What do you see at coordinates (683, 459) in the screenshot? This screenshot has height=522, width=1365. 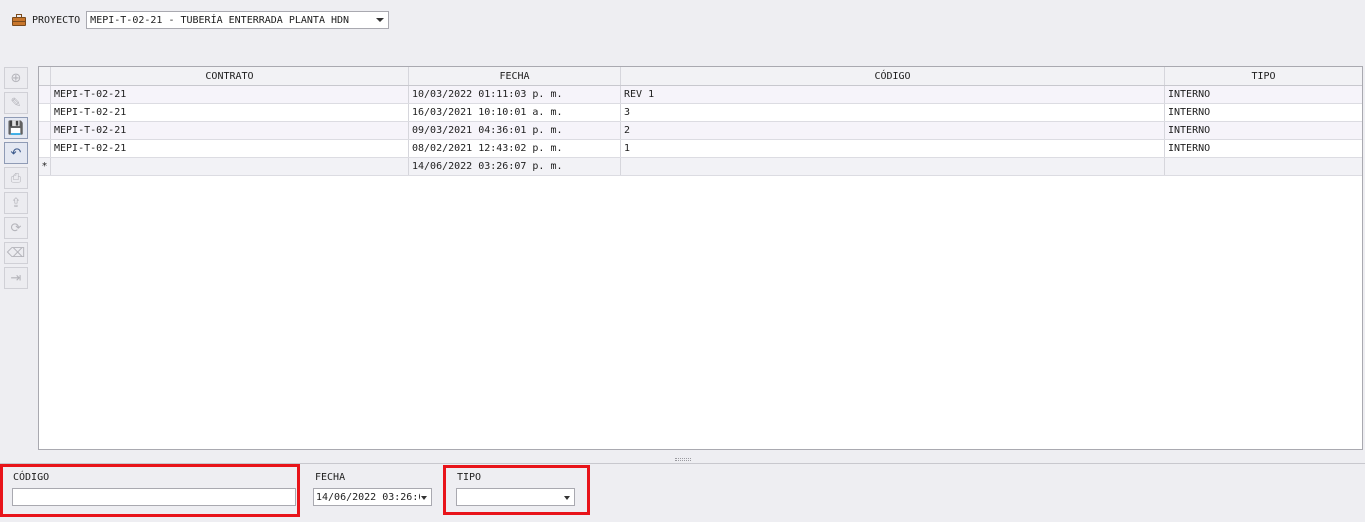 I see `splitter-handle` at bounding box center [683, 459].